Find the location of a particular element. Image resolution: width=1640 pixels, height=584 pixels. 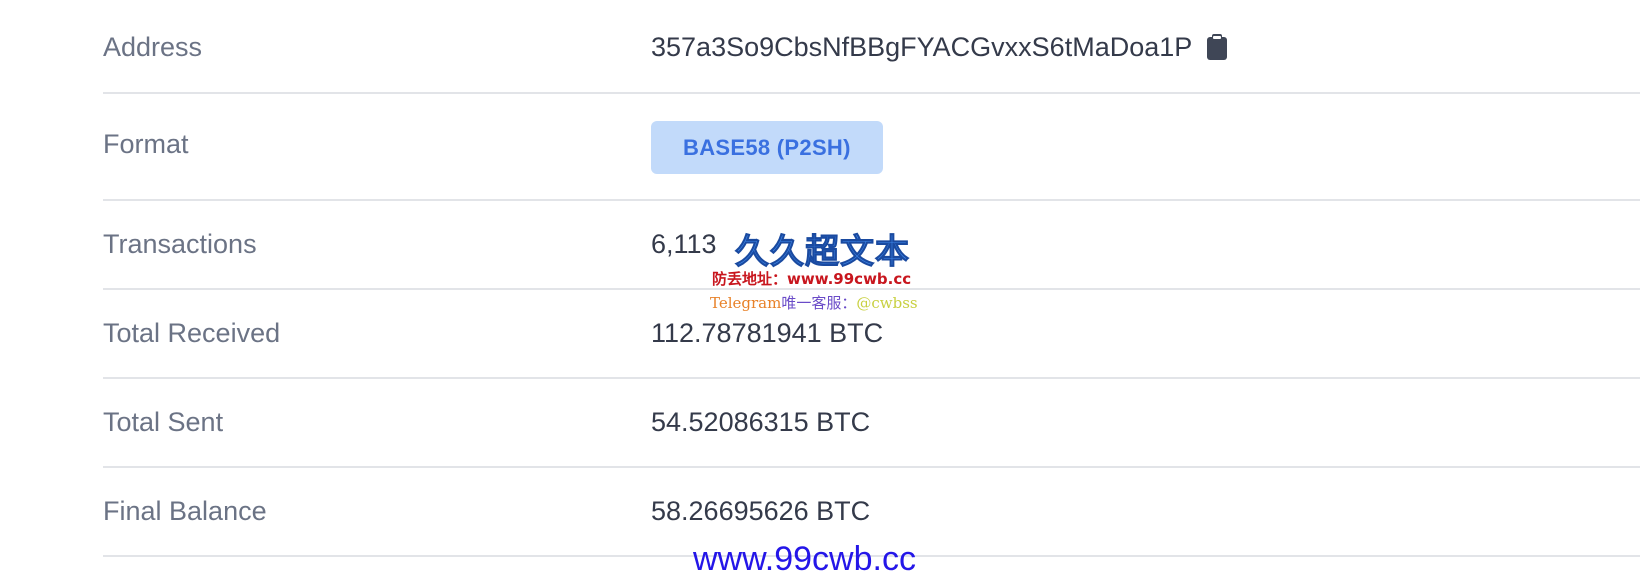

clipboard-icon is located at coordinates (1217, 47).